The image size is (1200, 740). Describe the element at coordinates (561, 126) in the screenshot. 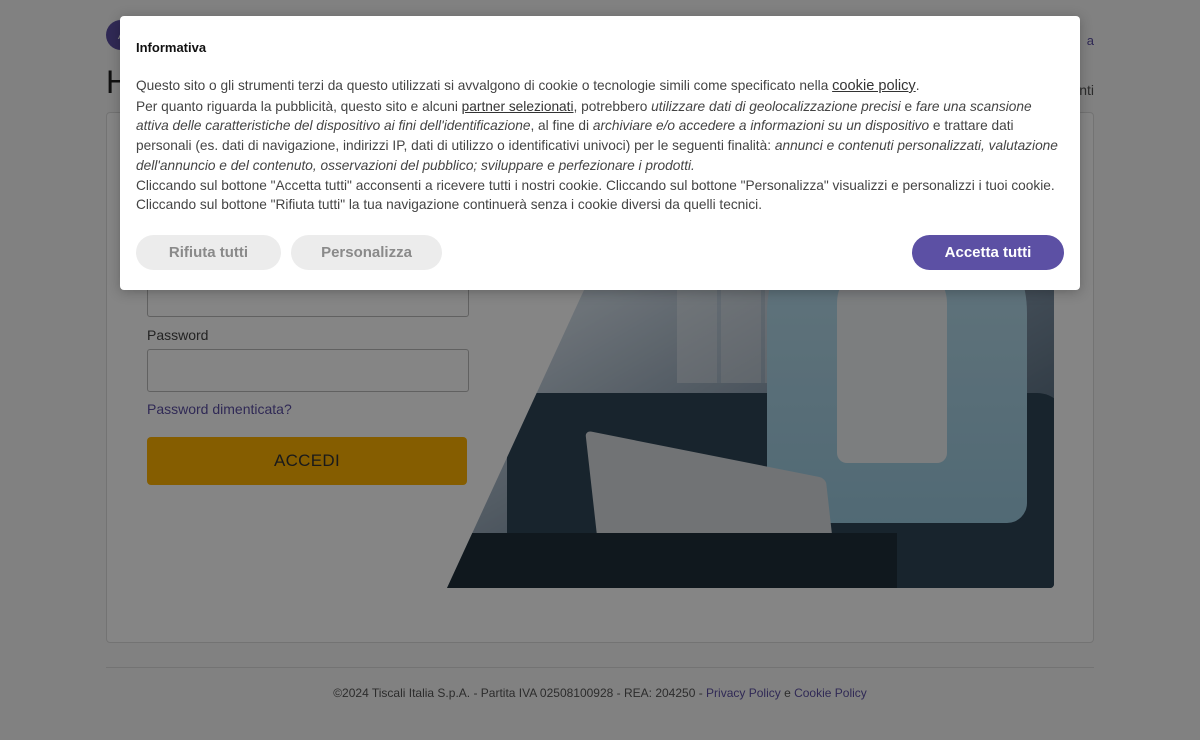

I see `ads-text-d: , al fine di` at that location.